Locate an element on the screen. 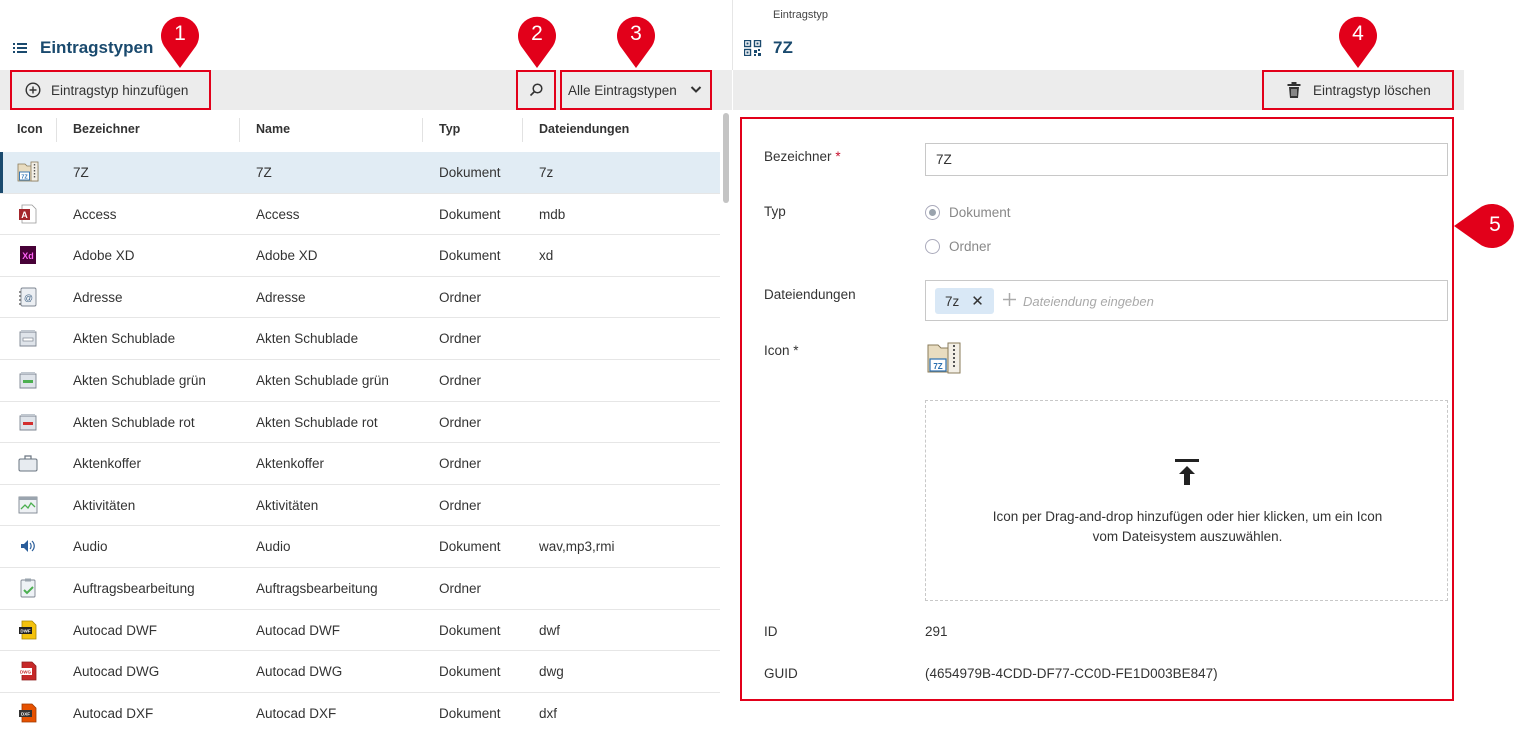 The width and height of the screenshot is (1522, 731). cell-bezeichner: Akten Schublade grün is located at coordinates (139, 380).